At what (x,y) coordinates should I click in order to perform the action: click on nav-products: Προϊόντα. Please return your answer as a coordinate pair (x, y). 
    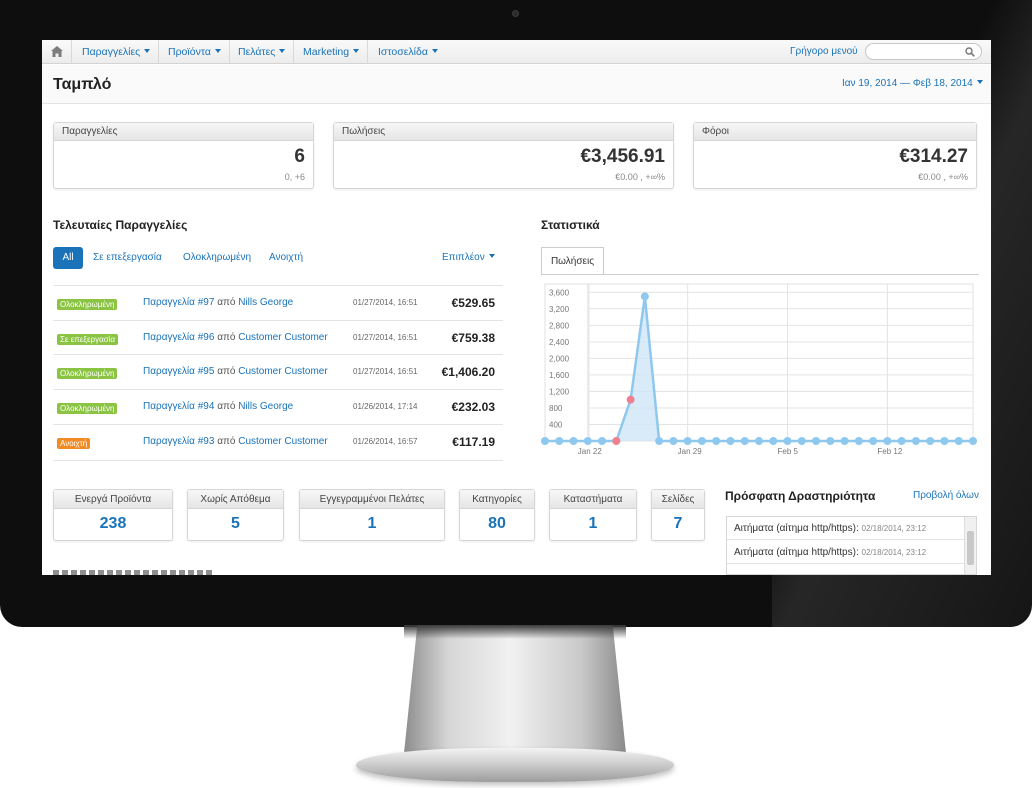
    Looking at the image, I should click on (195, 52).